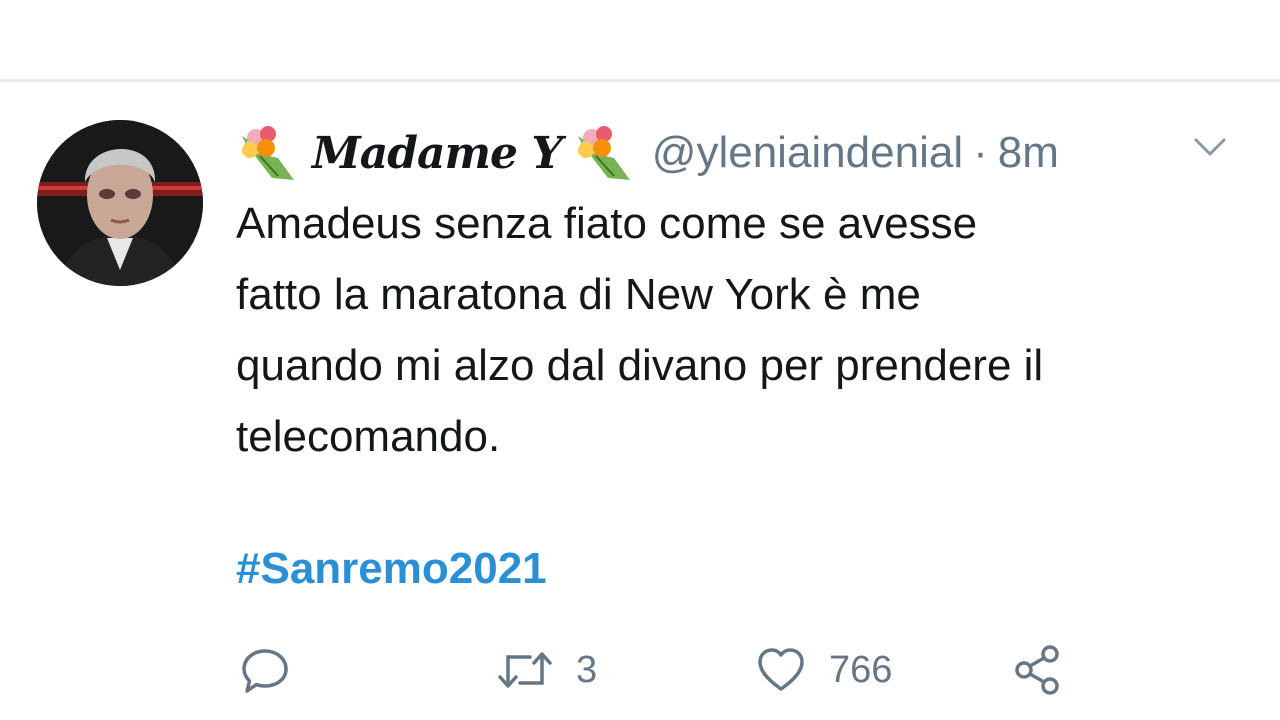 This screenshot has height=720, width=1280. What do you see at coordinates (640, 80) in the screenshot?
I see `top-divider` at bounding box center [640, 80].